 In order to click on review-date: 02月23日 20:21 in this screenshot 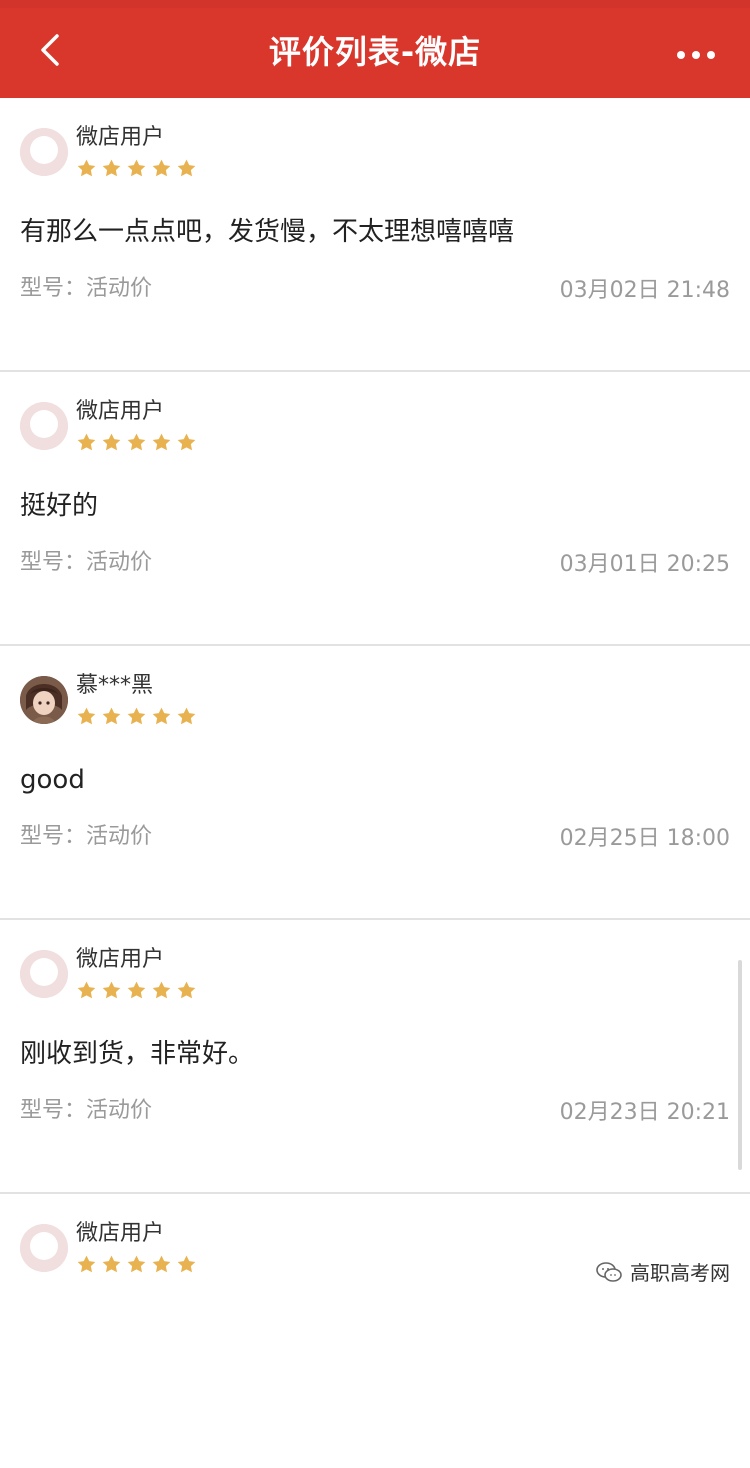, I will do `click(644, 1112)`.